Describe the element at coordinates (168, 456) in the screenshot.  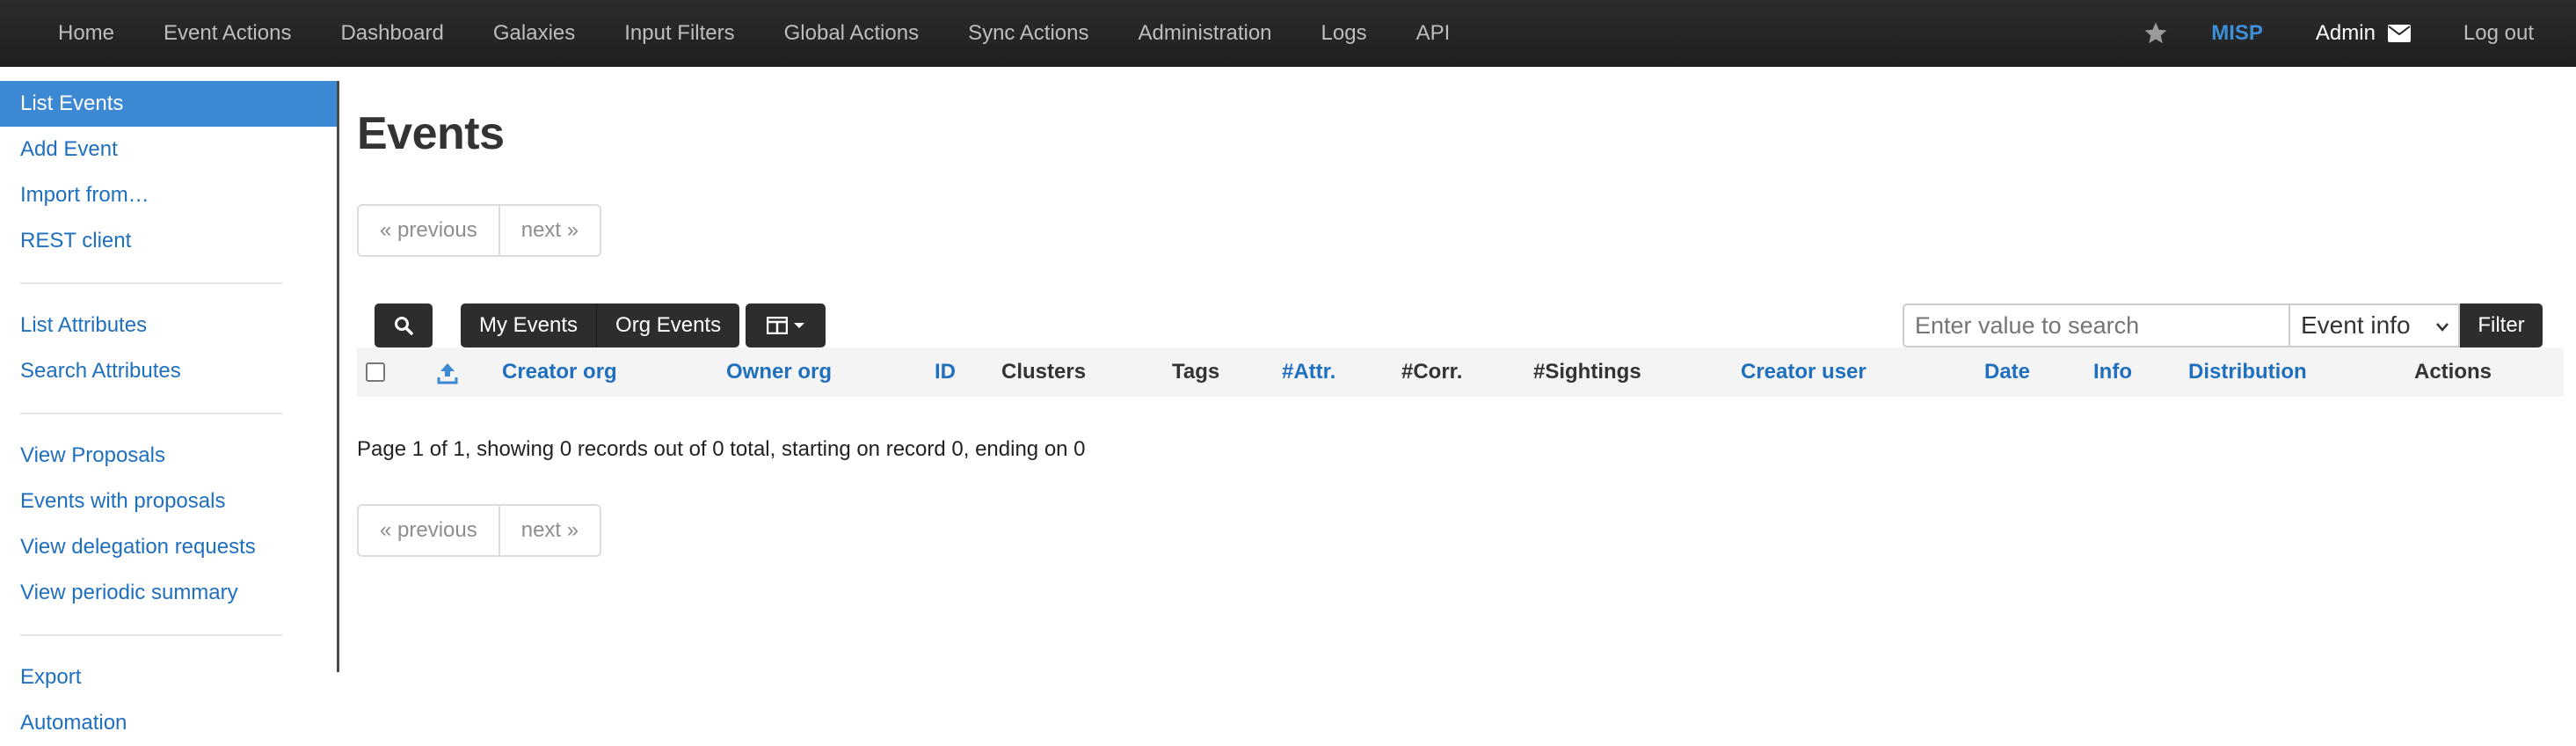
I see `sidebar-item-view-proposals: View Proposals` at that location.